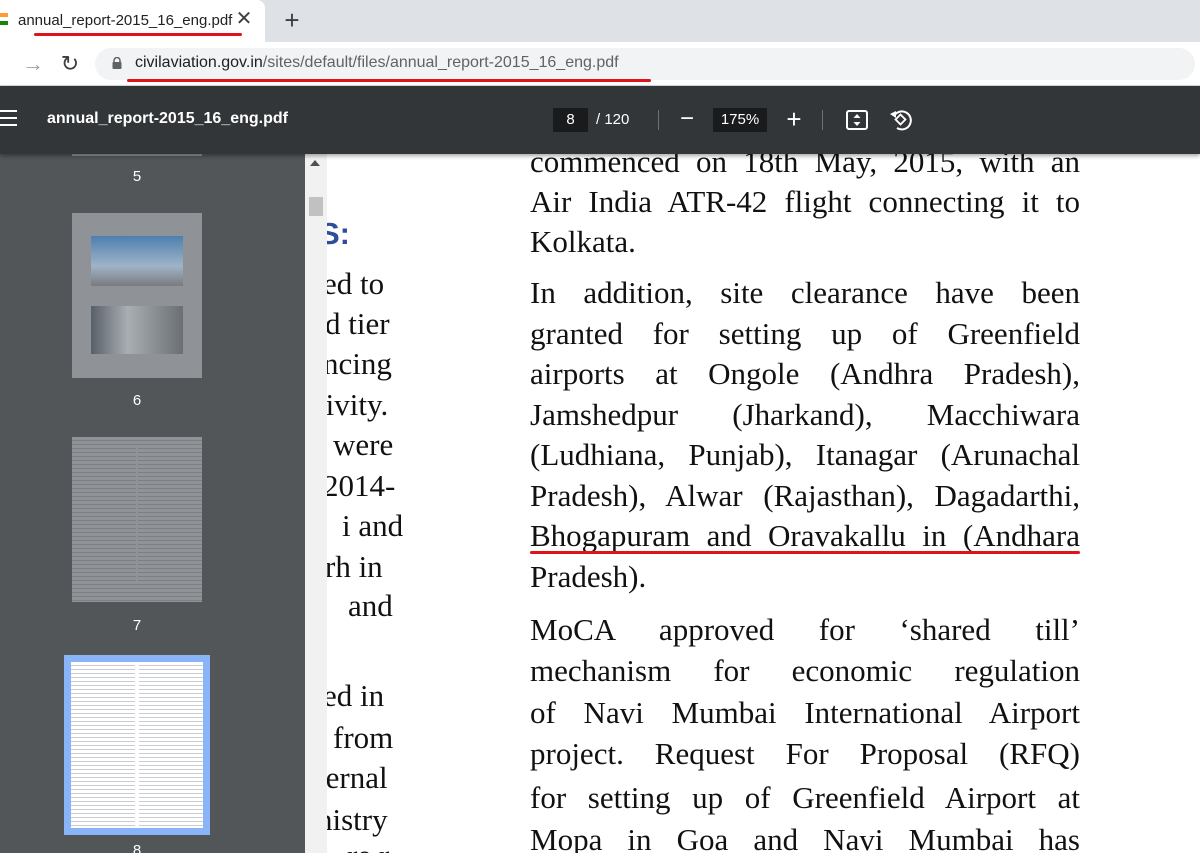 The width and height of the screenshot is (1200, 853). I want to click on forward-arrow-icon: →, so click(33, 64).